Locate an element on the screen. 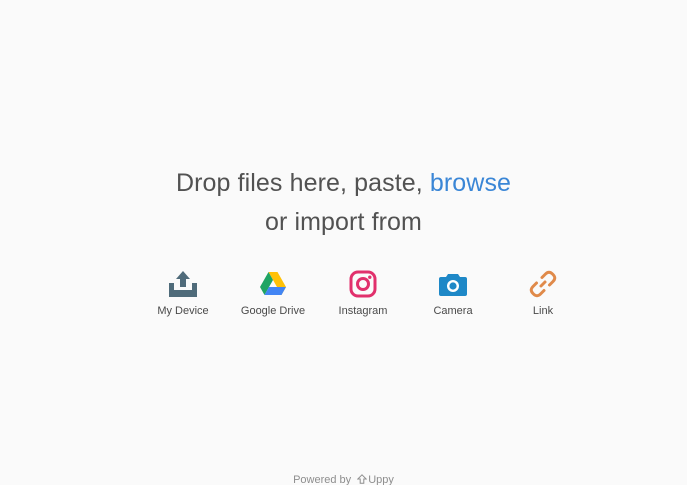  powered-by-label: Powered by is located at coordinates (322, 479).